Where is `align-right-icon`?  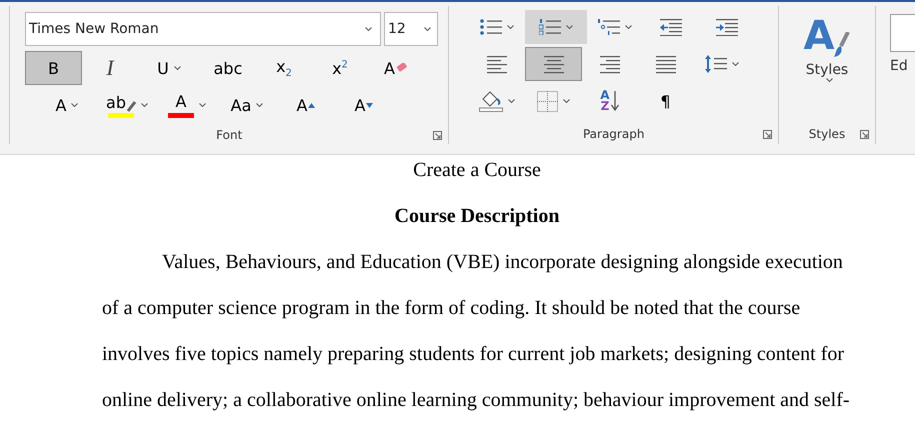 align-right-icon is located at coordinates (610, 64).